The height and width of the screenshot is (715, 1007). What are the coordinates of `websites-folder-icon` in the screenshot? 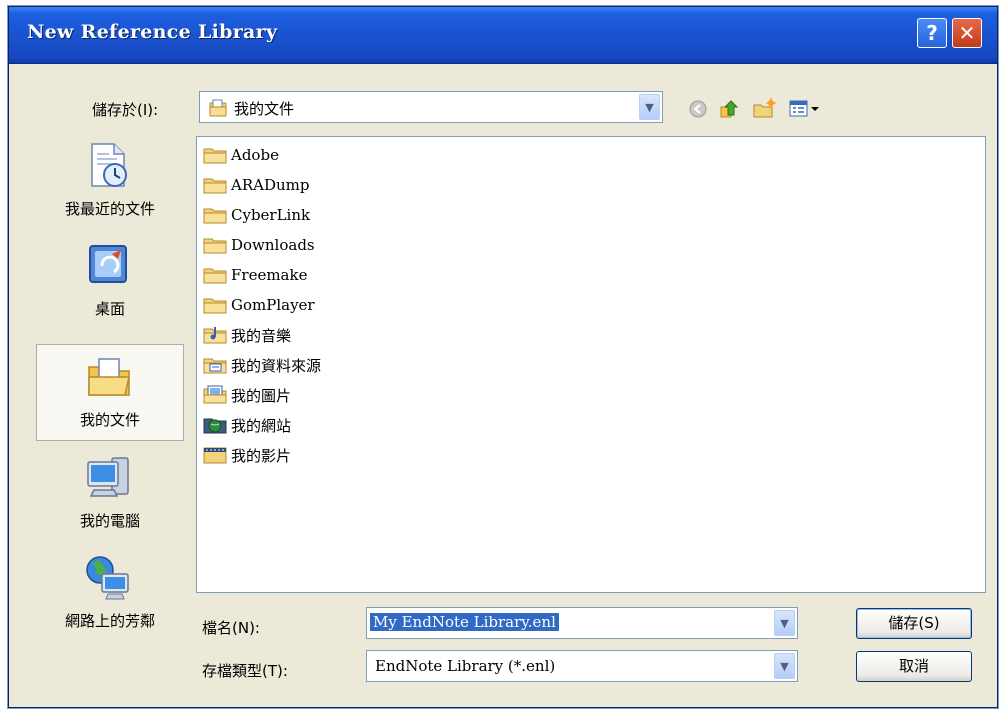 It's located at (215, 426).